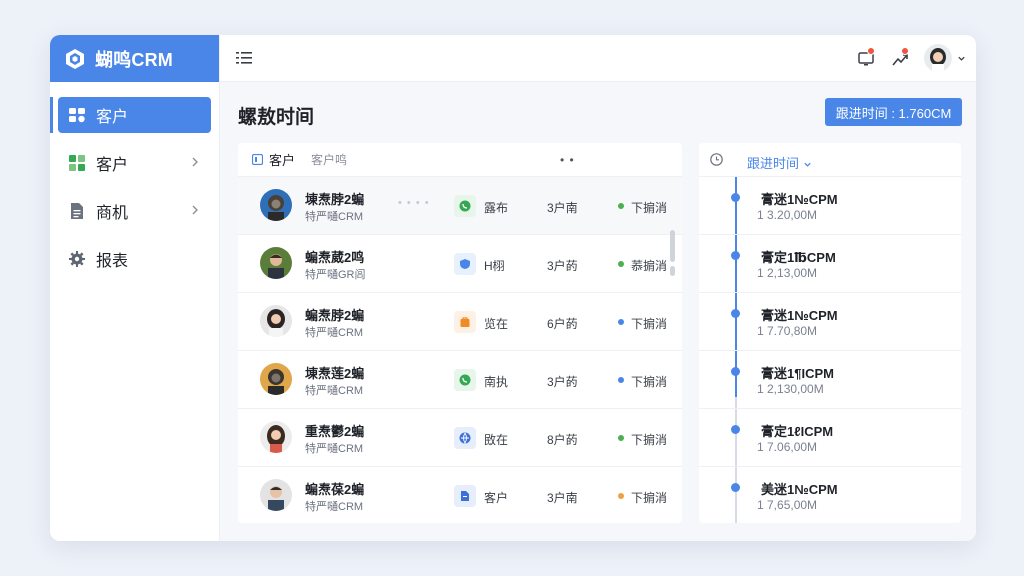 Image resolution: width=1024 pixels, height=576 pixels. I want to click on timeline-item: 膏迷1№CPM 1 3.20,00M, so click(830, 206).